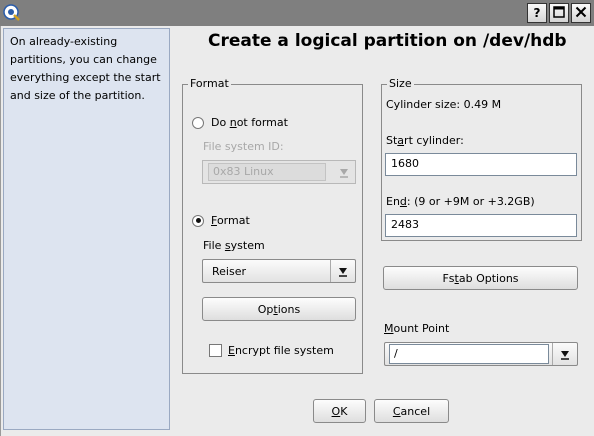 This screenshot has width=594, height=436. I want to click on options-button-label: Options, so click(279, 309).